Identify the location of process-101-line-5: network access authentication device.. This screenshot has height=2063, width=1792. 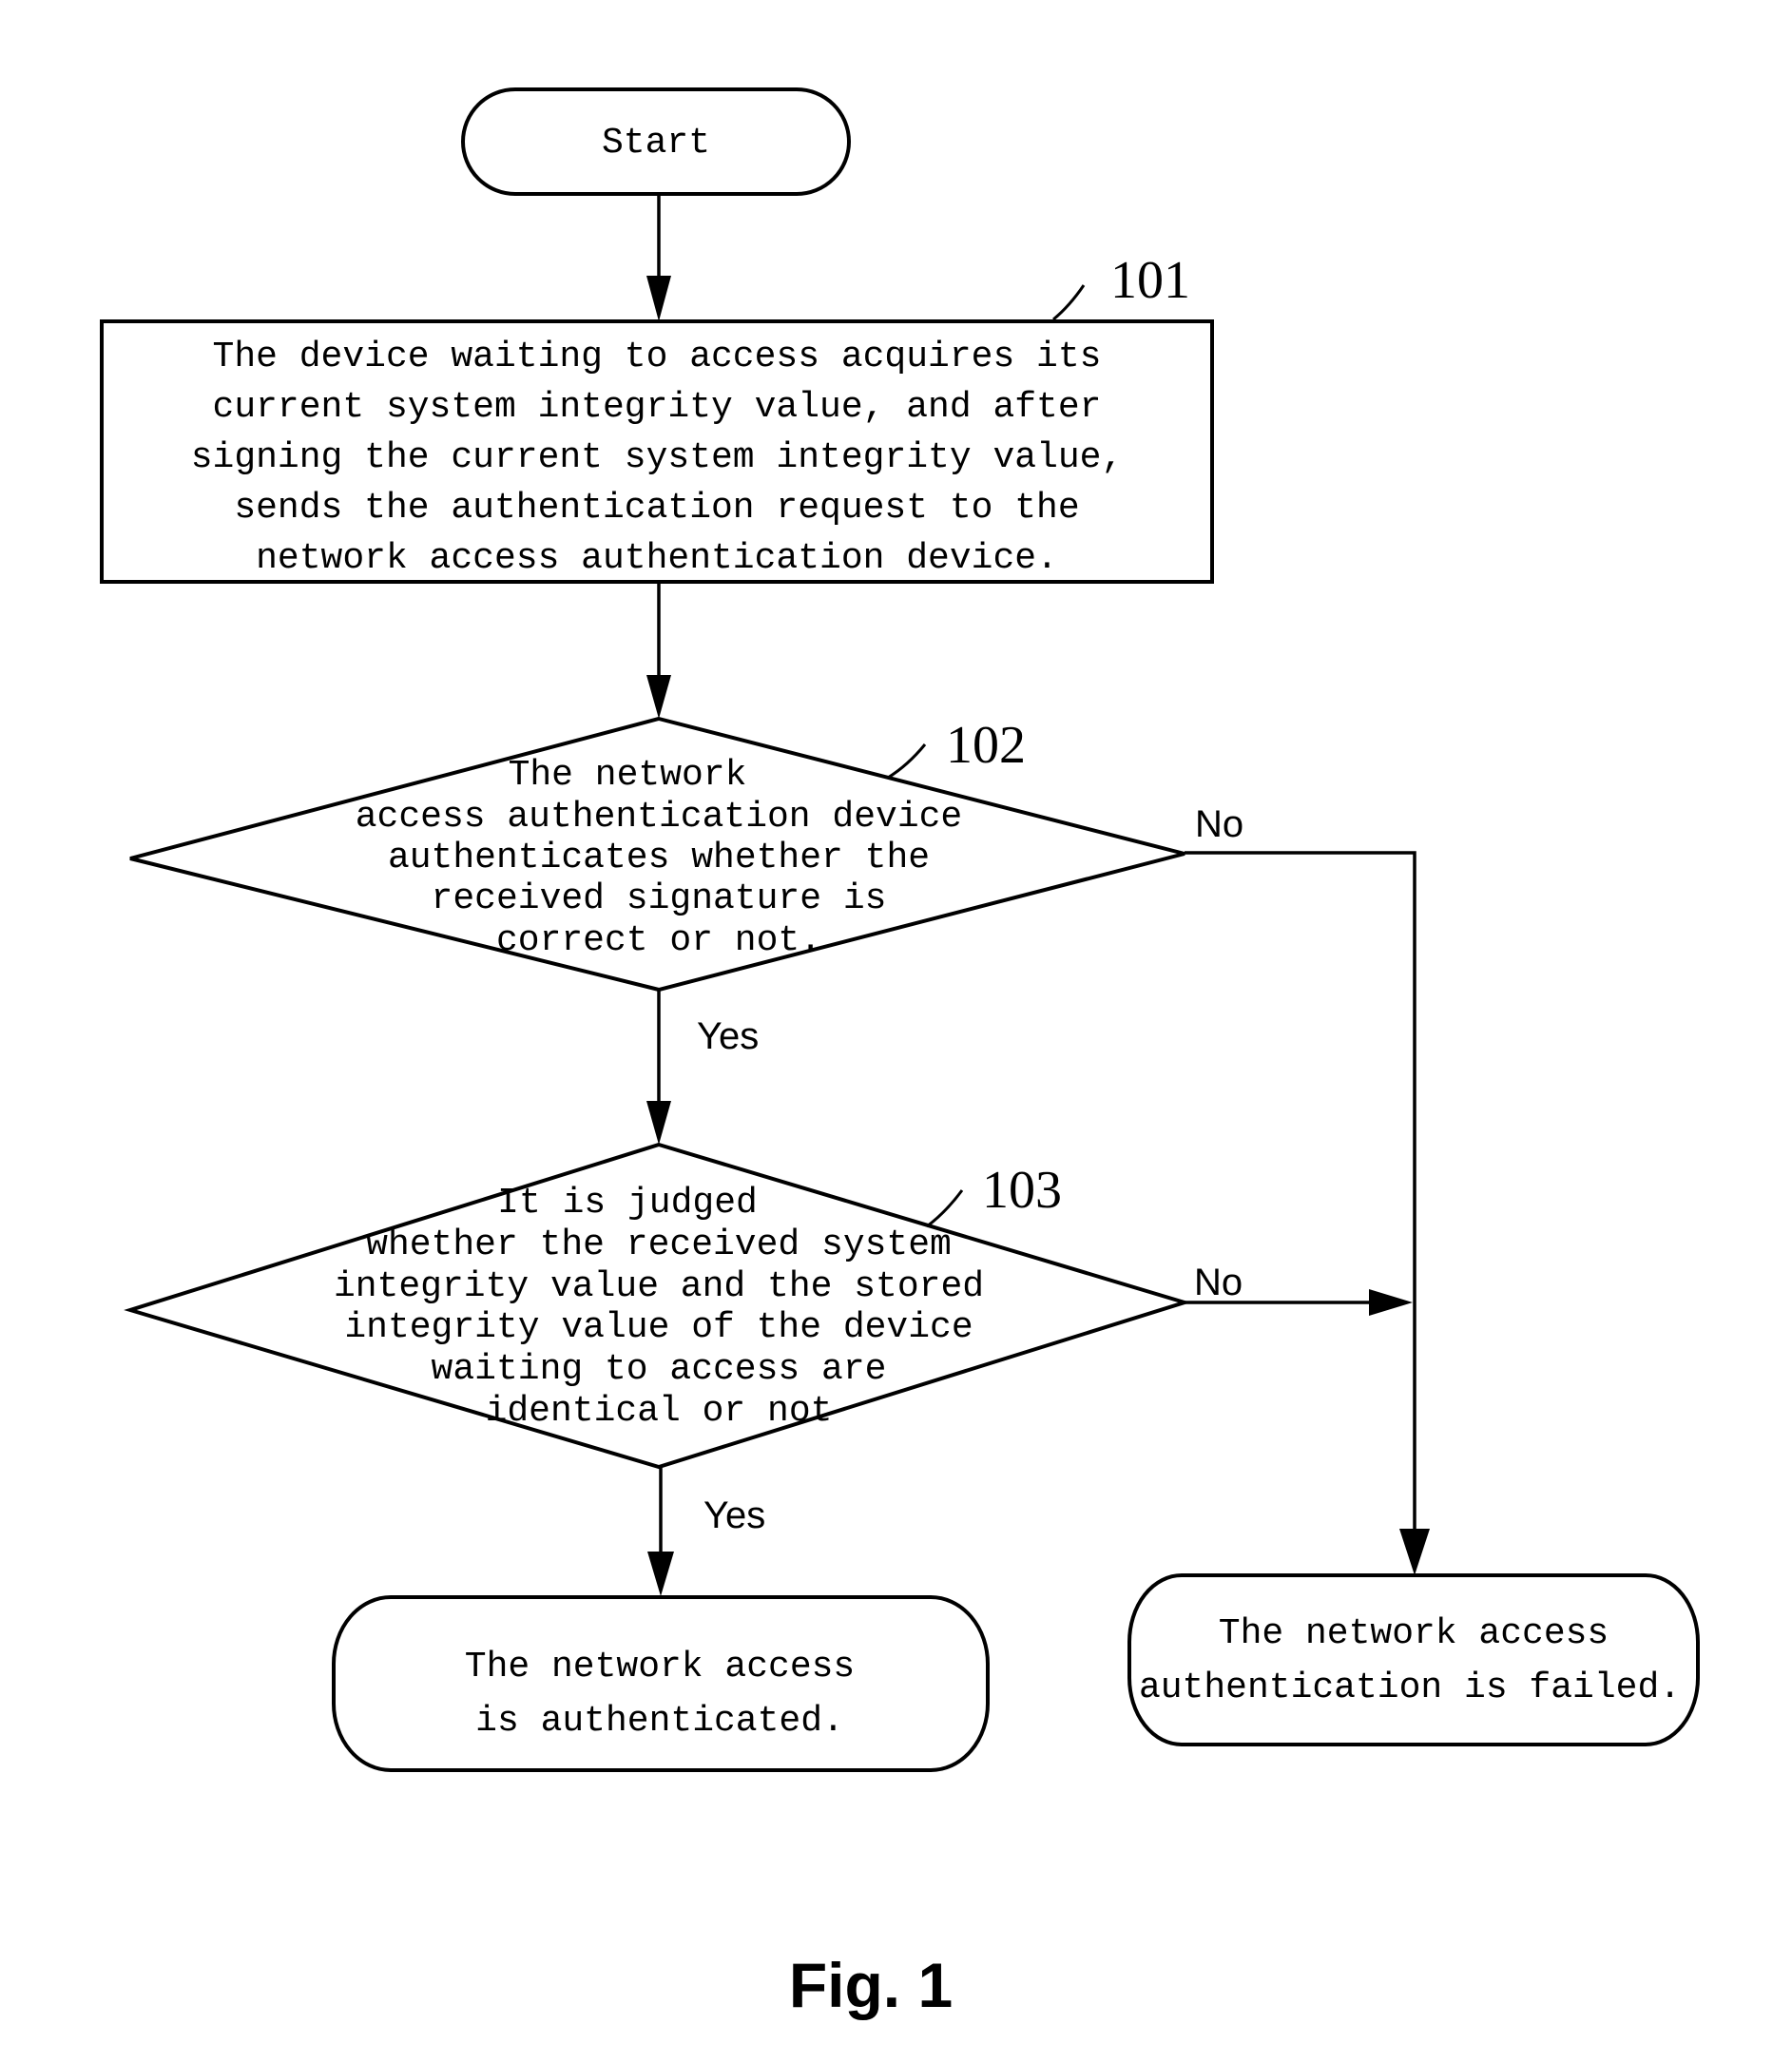
(657, 558).